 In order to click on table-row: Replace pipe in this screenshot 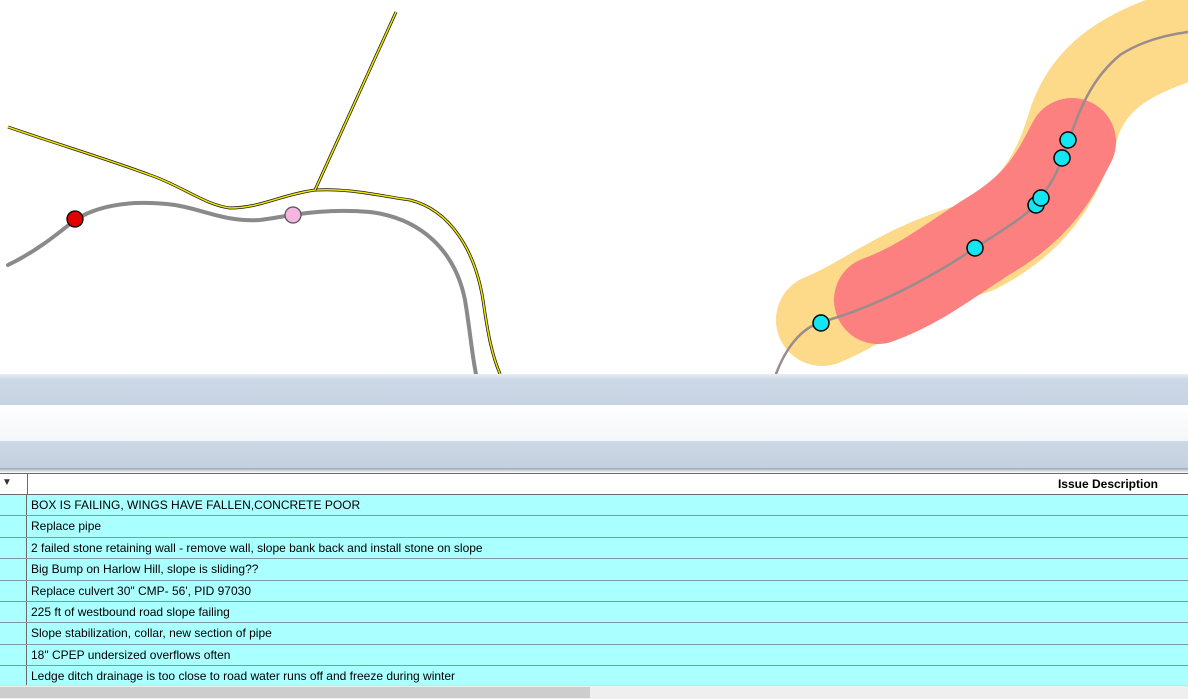, I will do `click(594, 527)`.